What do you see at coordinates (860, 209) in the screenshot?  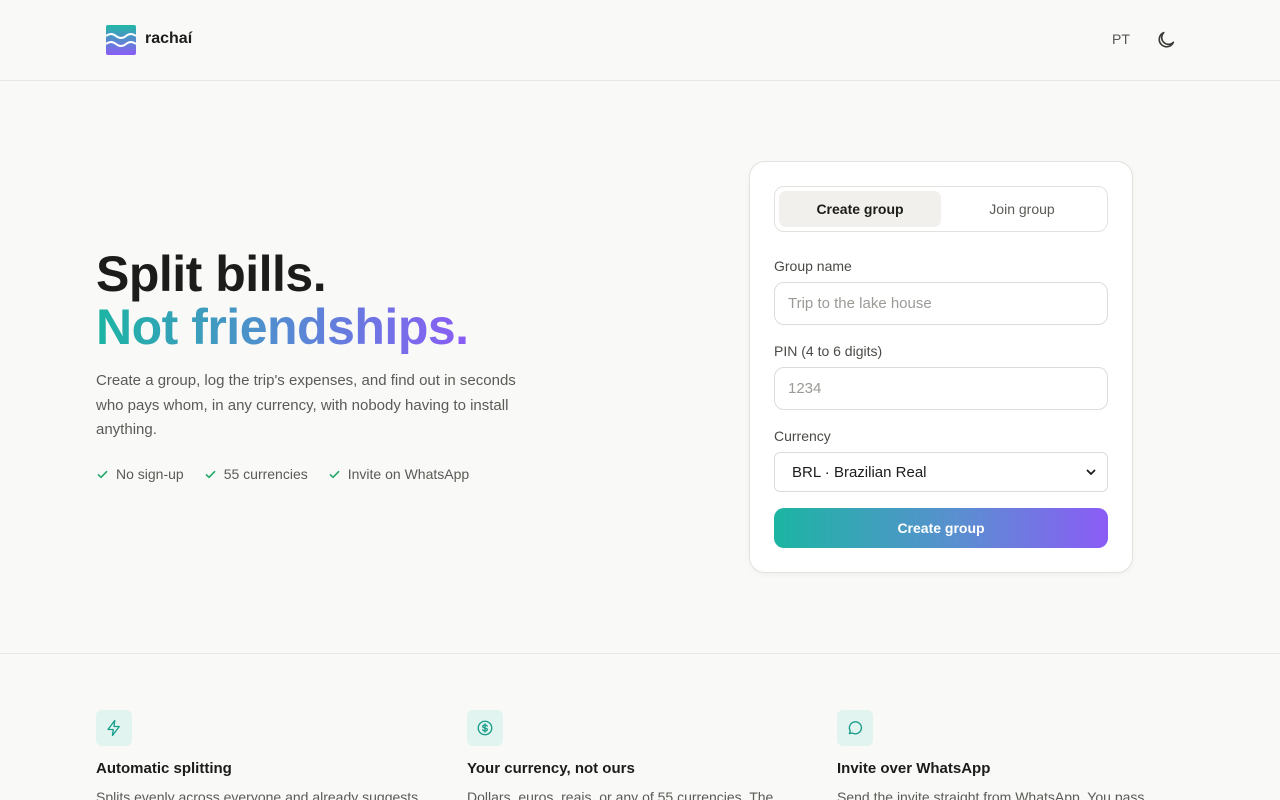 I see `tab-create-group: Create group` at bounding box center [860, 209].